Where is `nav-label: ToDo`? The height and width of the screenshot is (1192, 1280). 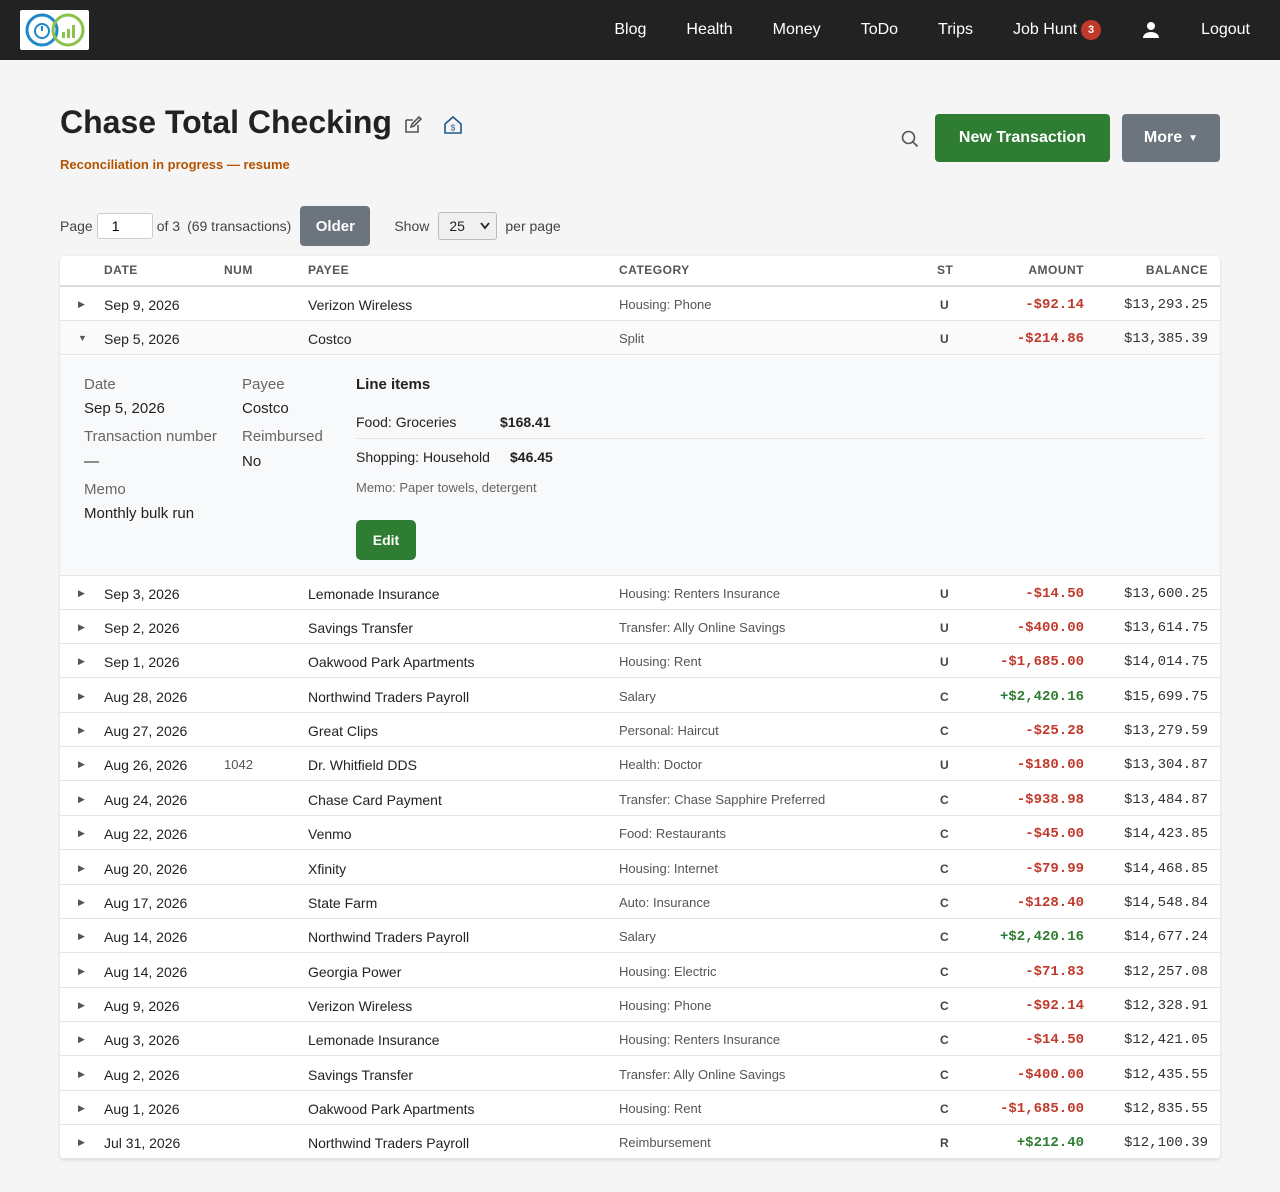 nav-label: ToDo is located at coordinates (879, 29).